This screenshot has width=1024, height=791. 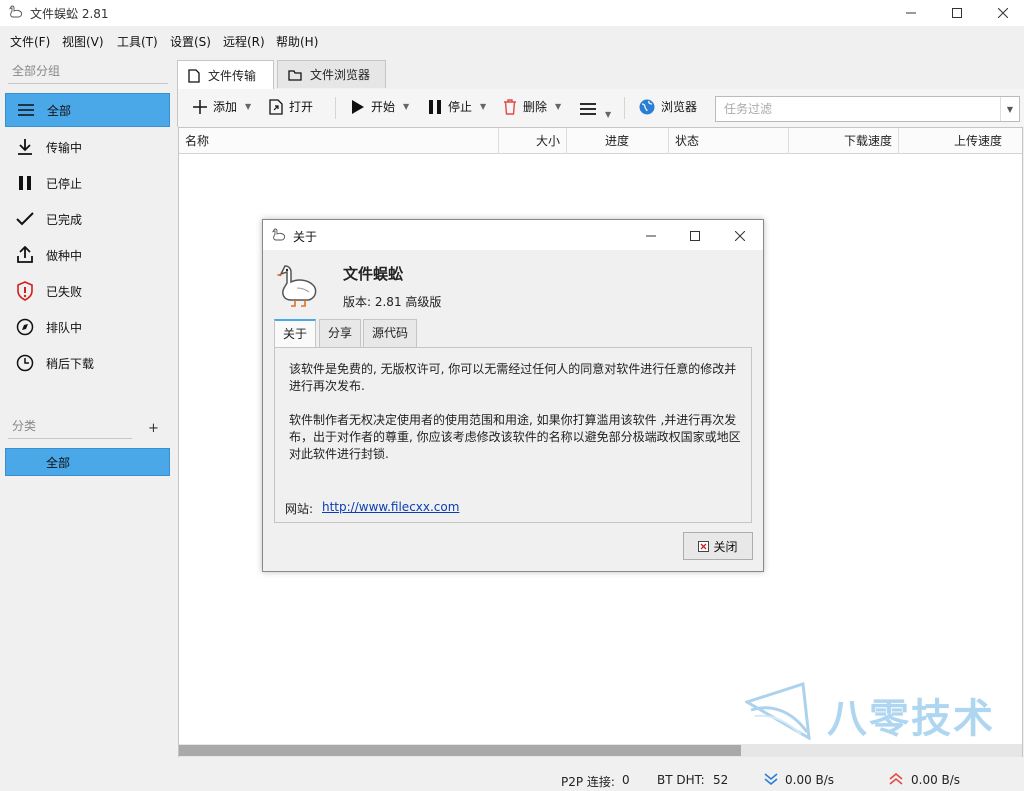 What do you see at coordinates (25, 291) in the screenshot?
I see `shield-alert-icon` at bounding box center [25, 291].